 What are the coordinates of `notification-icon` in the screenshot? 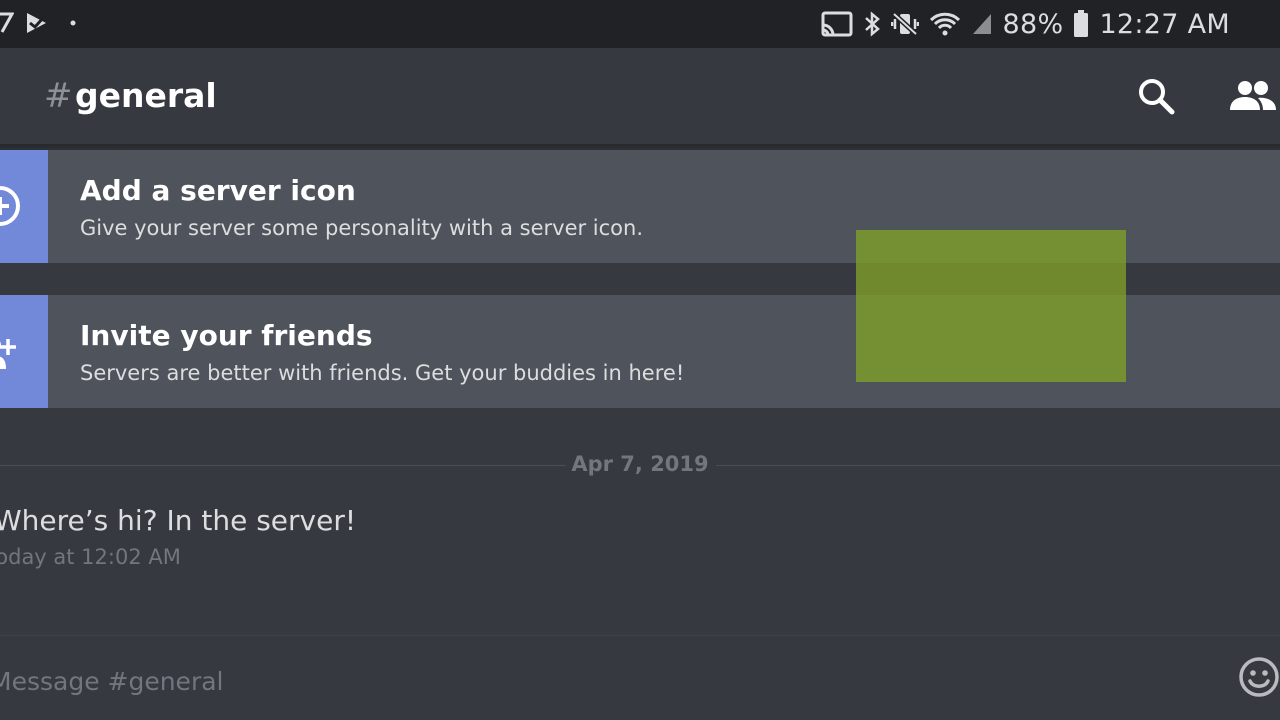 It's located at (7, 23).